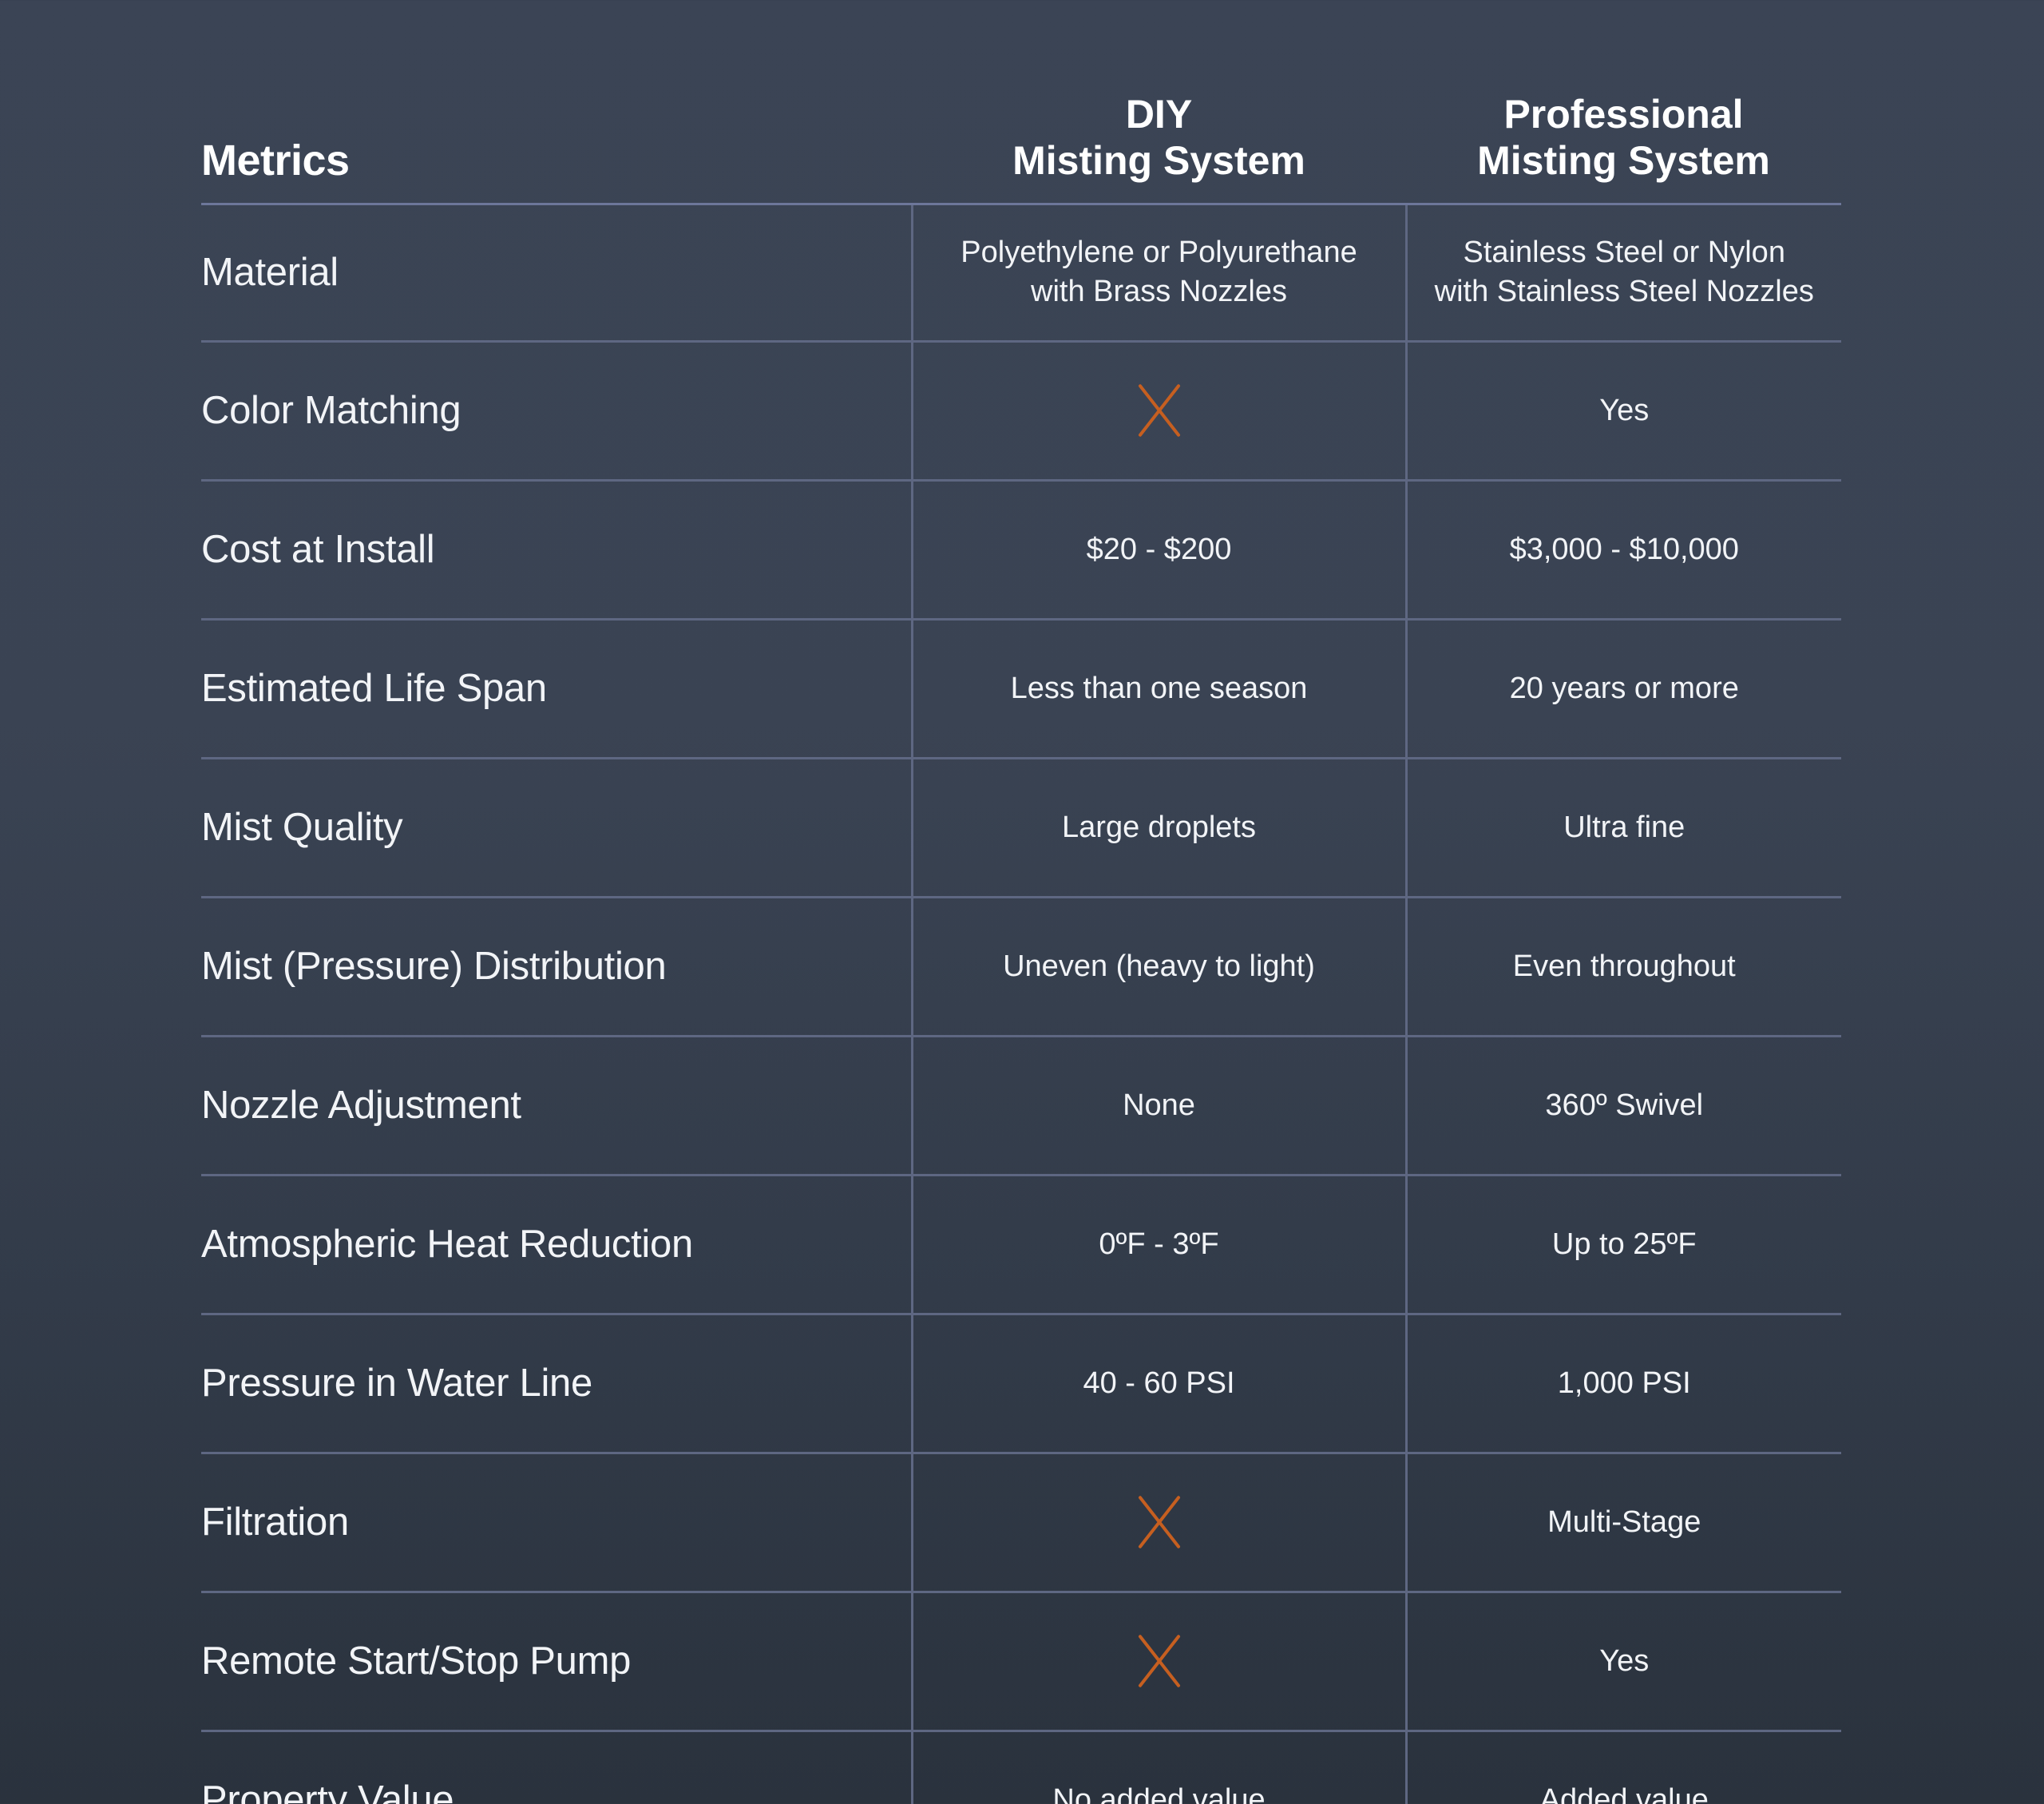  Describe the element at coordinates (556, 828) in the screenshot. I see `cell-metric: Mist Quality` at that location.